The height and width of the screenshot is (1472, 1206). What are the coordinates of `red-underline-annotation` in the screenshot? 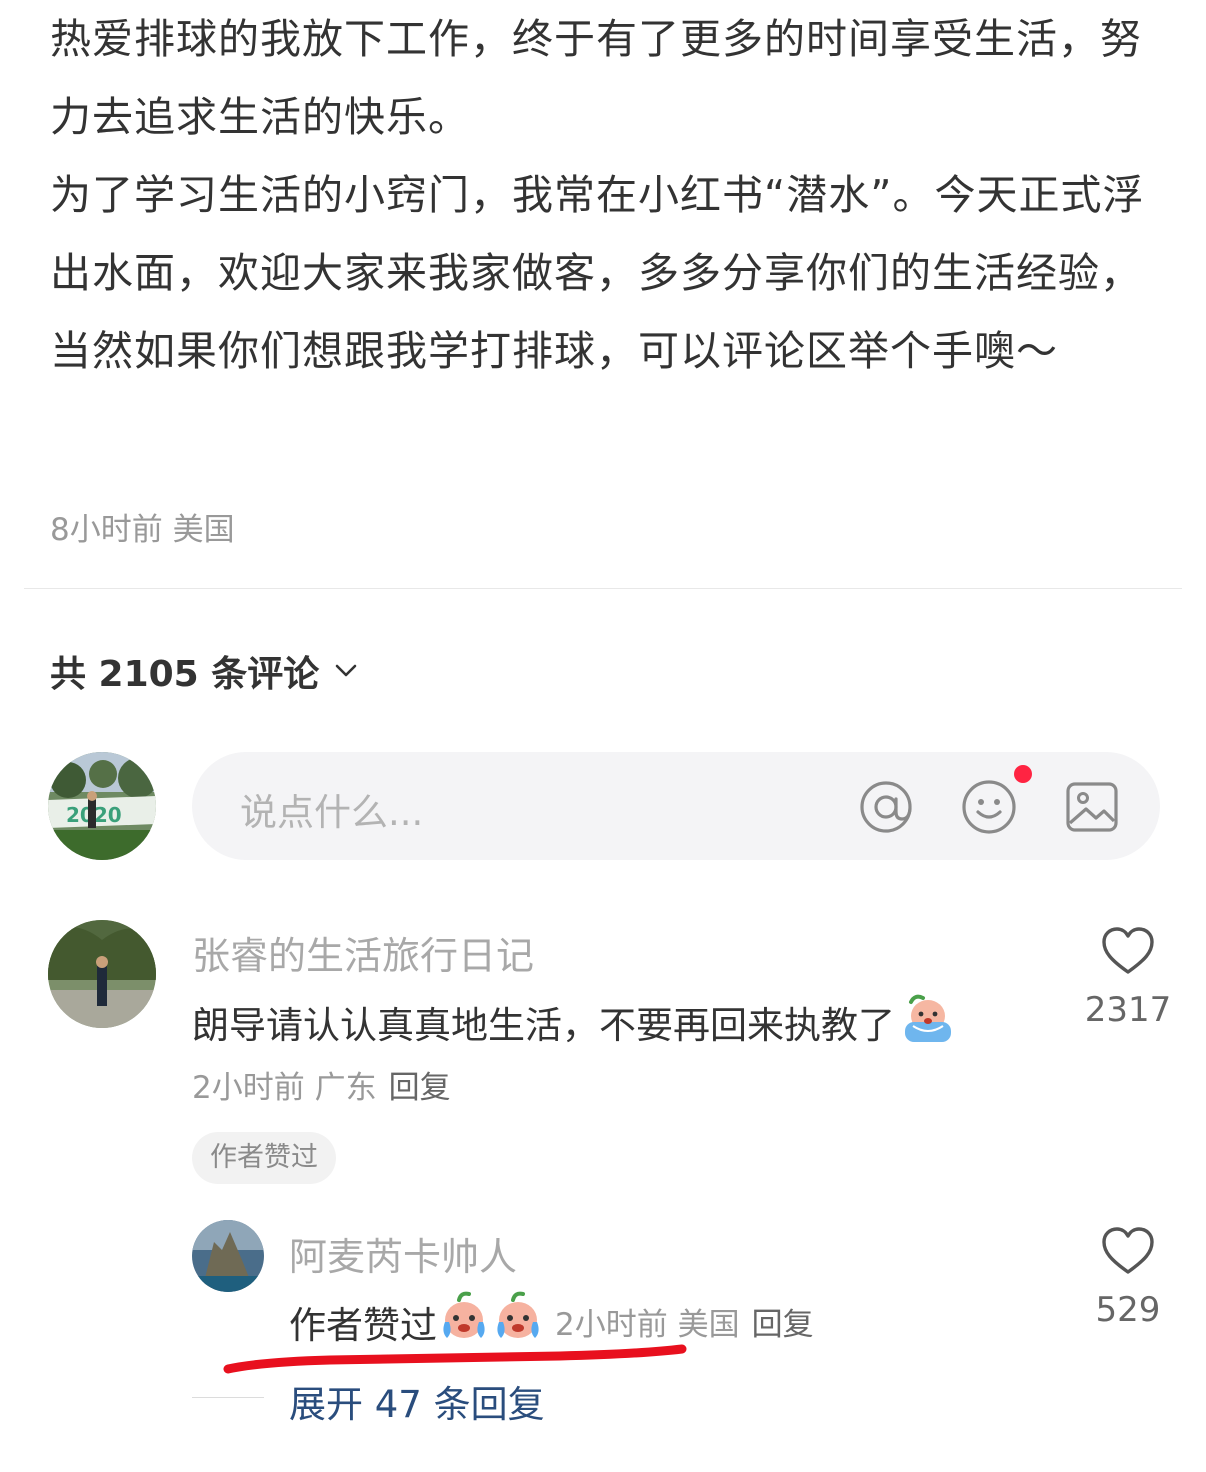 It's located at (455, 1359).